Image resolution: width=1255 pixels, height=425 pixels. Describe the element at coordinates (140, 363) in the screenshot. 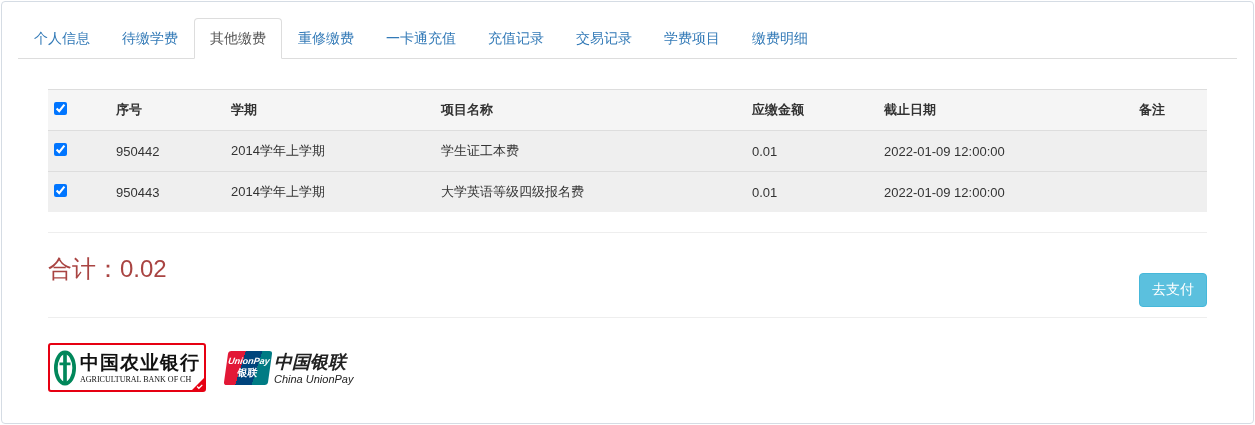

I see `bank-name: 中国农业银行` at that location.